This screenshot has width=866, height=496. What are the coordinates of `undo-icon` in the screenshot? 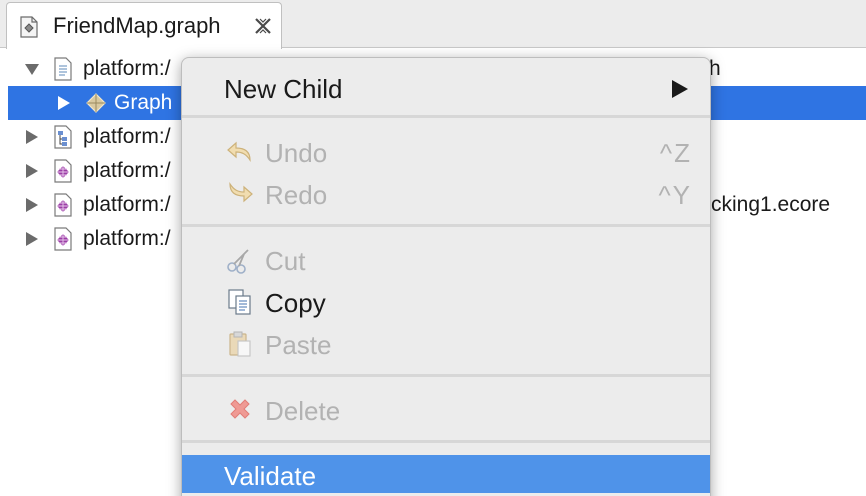 It's located at (240, 152).